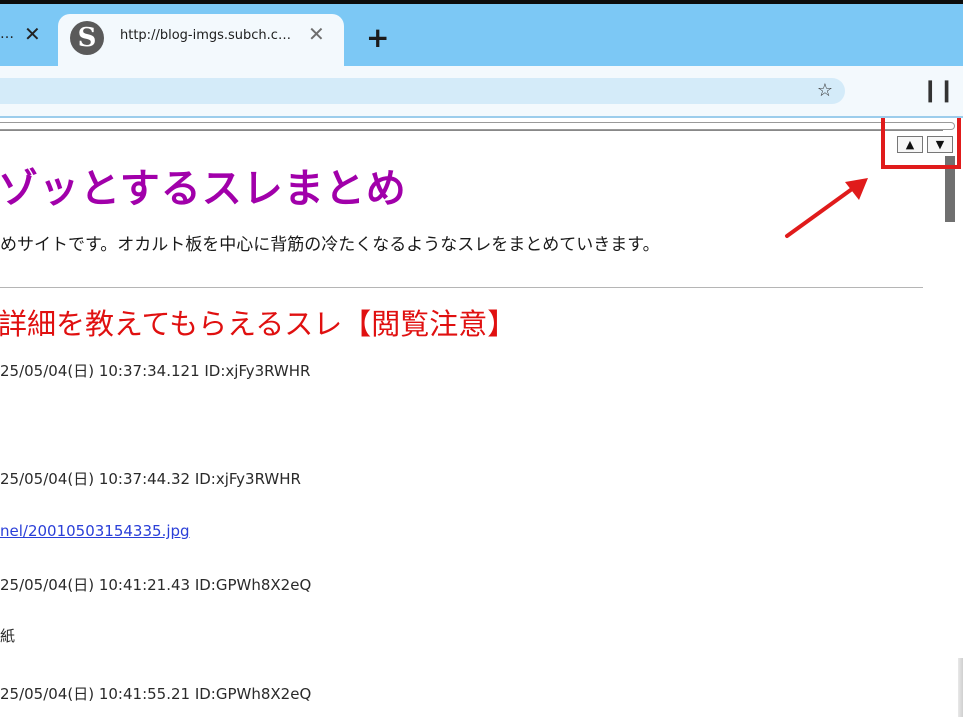 This screenshot has width=963, height=717. I want to click on site-favicon-icon: S, so click(87, 38).